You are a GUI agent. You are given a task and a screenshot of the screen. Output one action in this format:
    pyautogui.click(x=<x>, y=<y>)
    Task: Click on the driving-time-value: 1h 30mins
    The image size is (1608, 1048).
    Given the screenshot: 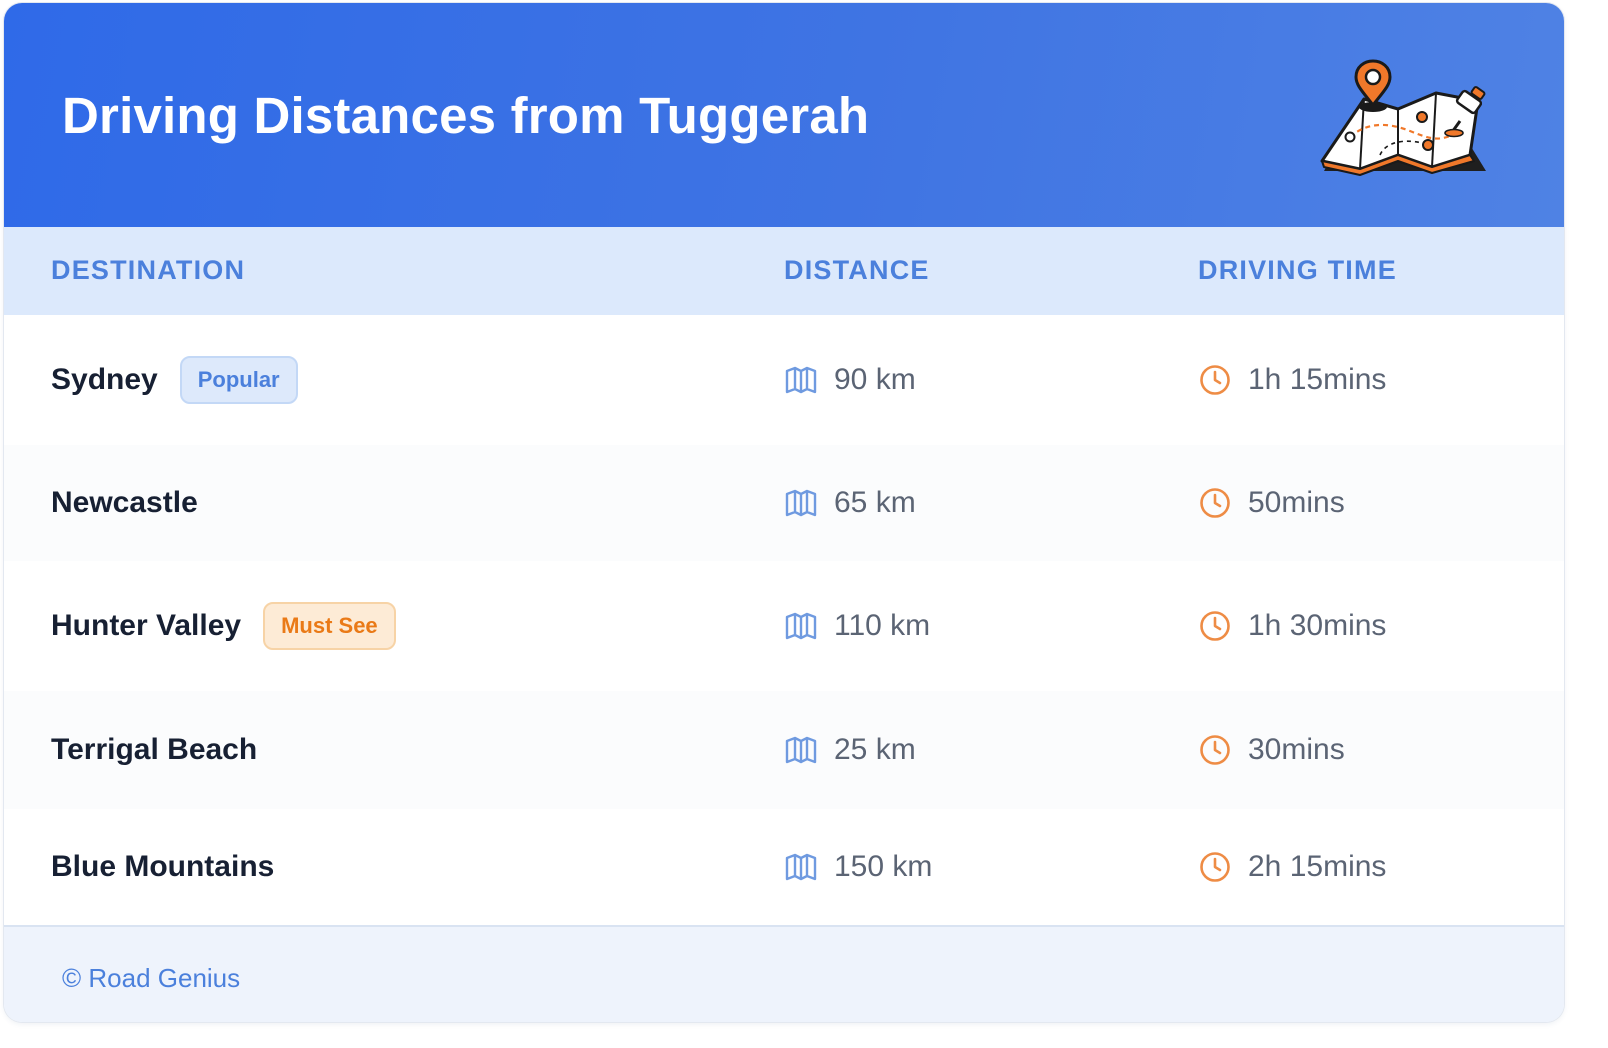 What is the action you would take?
    pyautogui.click(x=1317, y=625)
    